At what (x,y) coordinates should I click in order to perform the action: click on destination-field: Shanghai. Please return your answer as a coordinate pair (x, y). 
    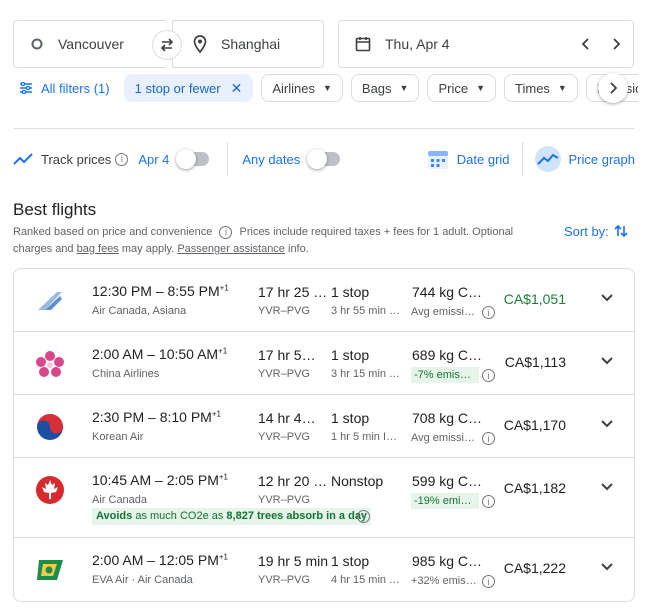
    Looking at the image, I should click on (248, 44).